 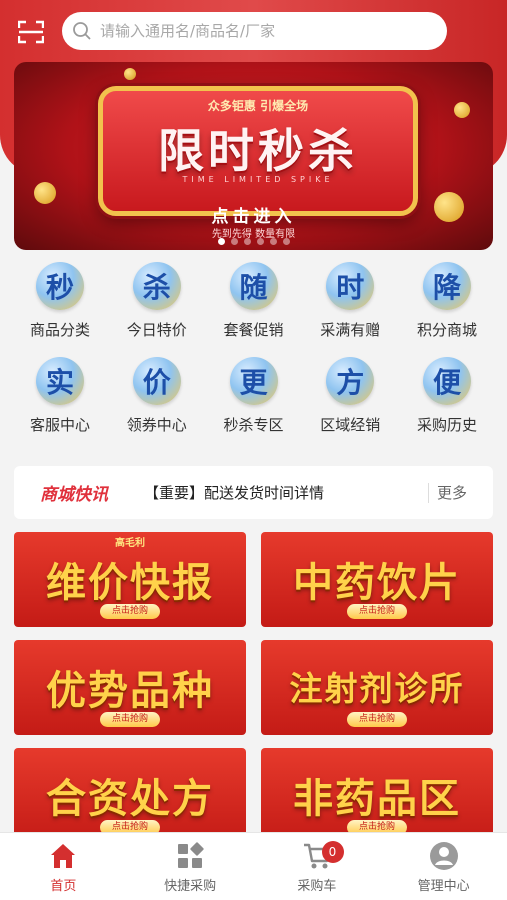 What do you see at coordinates (332, 852) in the screenshot?
I see `cart-count-badge: 0` at bounding box center [332, 852].